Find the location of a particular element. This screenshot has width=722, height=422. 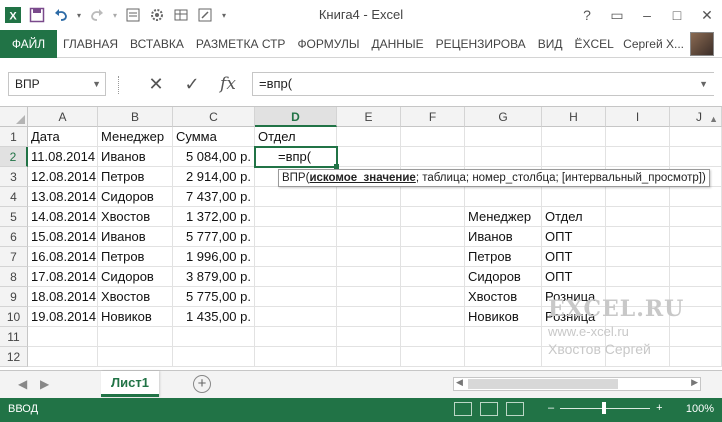

horizontal-scroll-thumb is located at coordinates (543, 384).